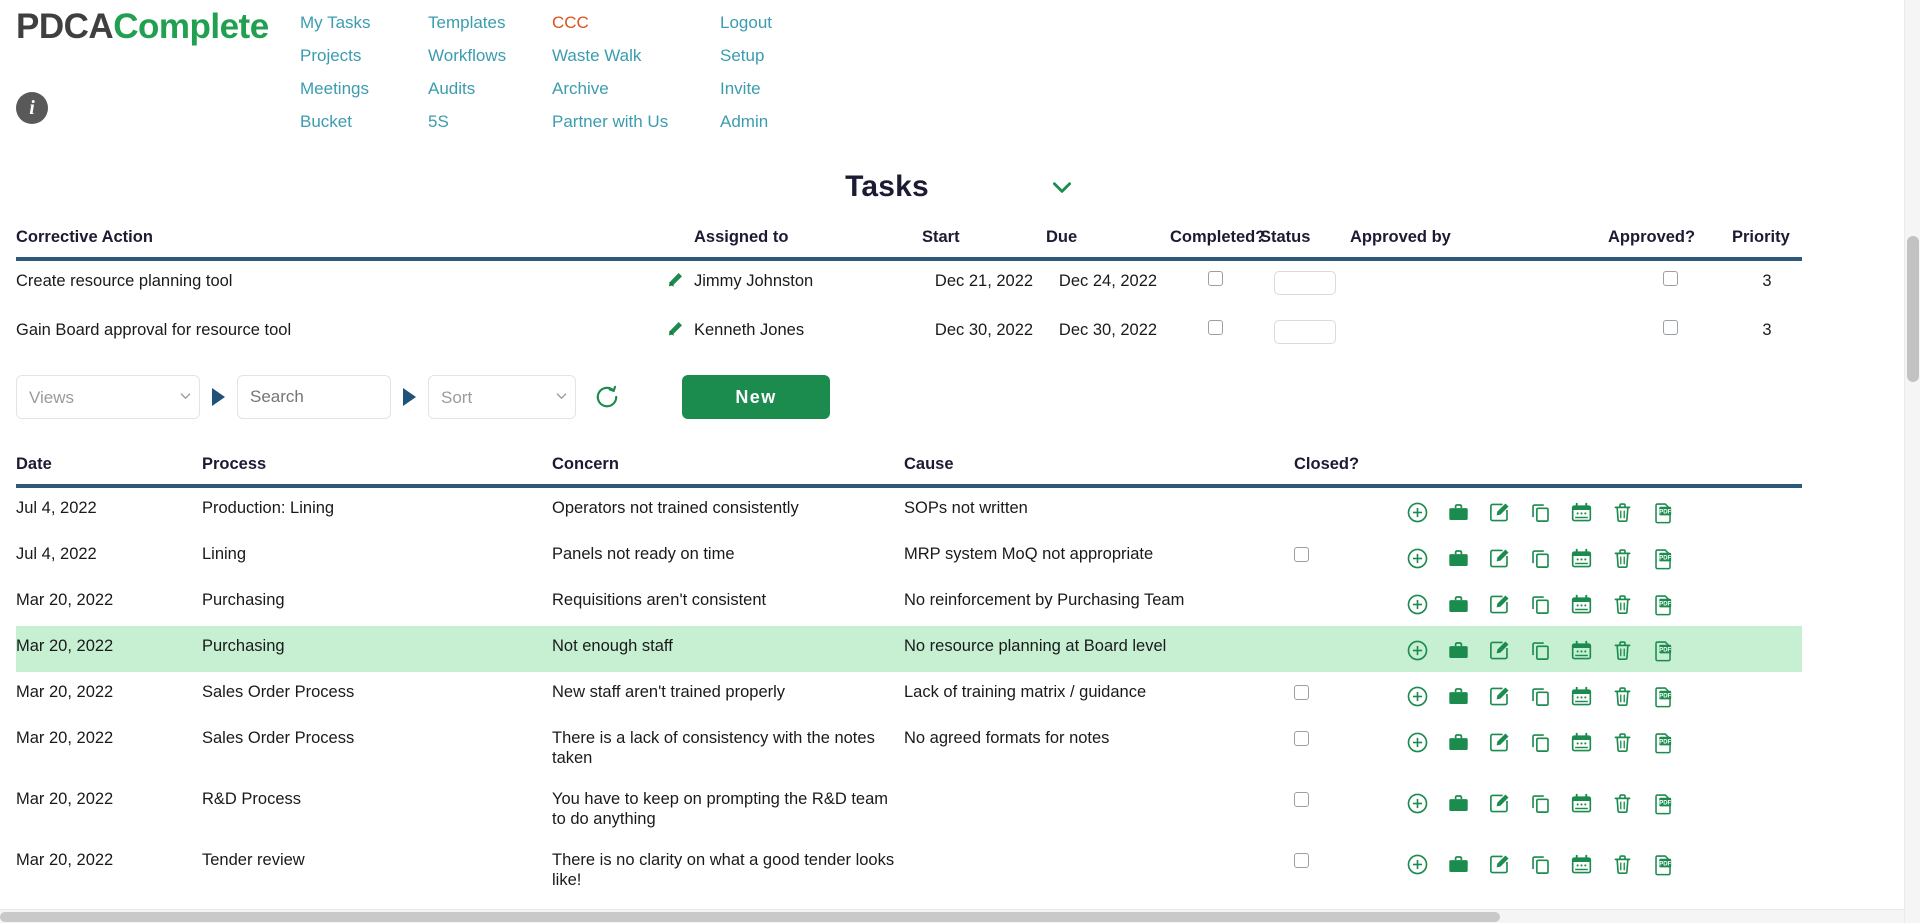 The image size is (1920, 923). Describe the element at coordinates (490, 88) in the screenshot. I see `nav-link-audits: Audits` at that location.